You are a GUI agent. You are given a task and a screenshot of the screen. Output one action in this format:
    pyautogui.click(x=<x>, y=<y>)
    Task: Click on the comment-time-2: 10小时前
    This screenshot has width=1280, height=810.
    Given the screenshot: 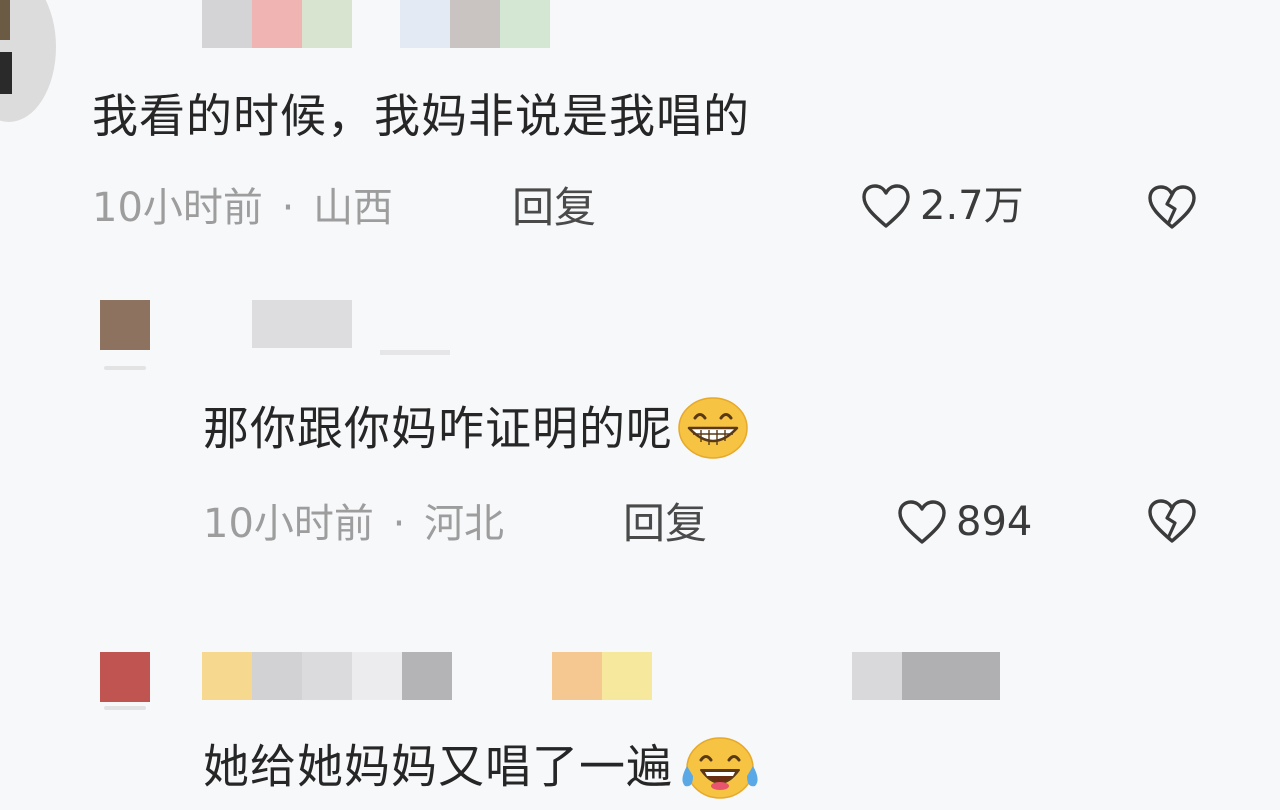 What is the action you would take?
    pyautogui.click(x=288, y=524)
    